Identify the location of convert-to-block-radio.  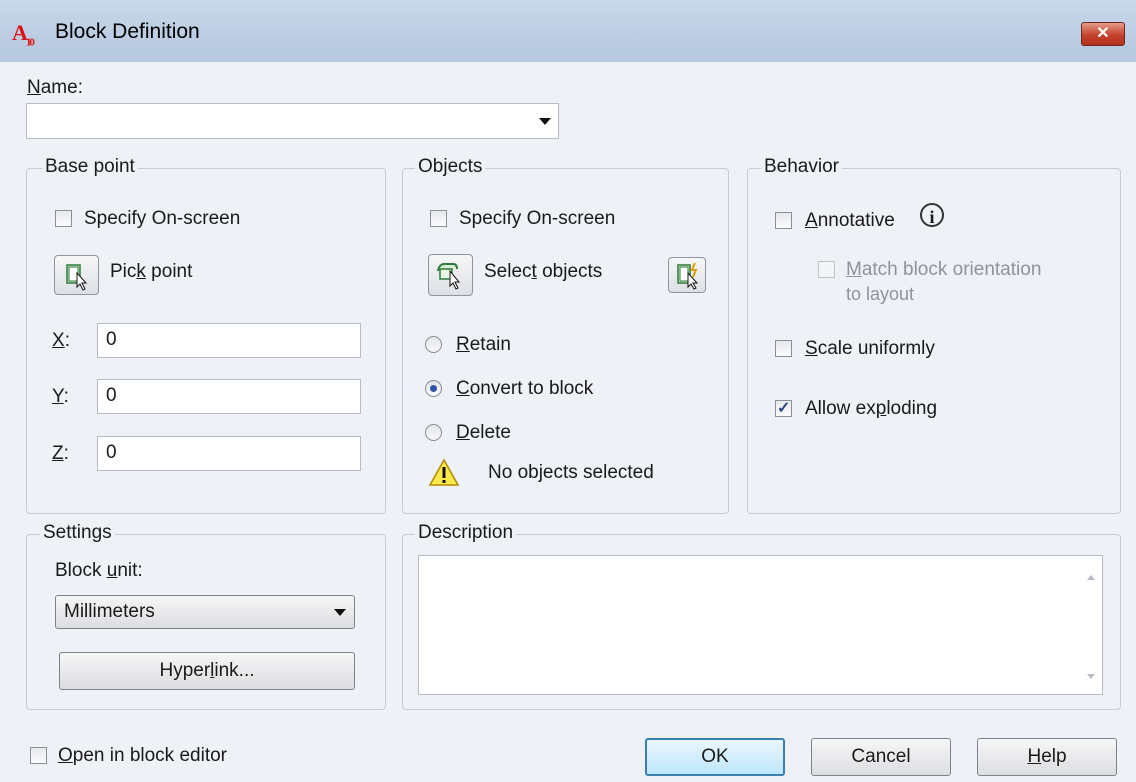
(433, 388).